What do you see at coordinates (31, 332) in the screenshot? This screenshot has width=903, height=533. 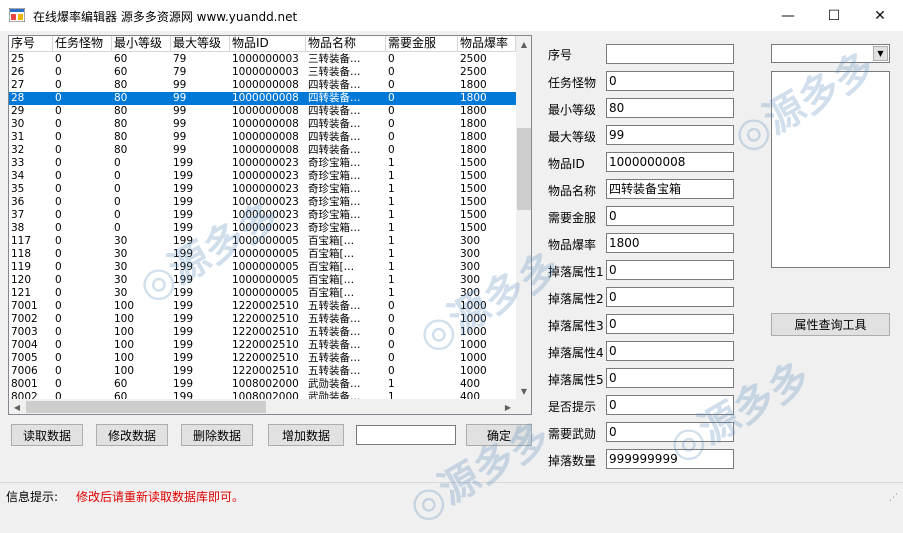 I see `table-cell: 7003` at bounding box center [31, 332].